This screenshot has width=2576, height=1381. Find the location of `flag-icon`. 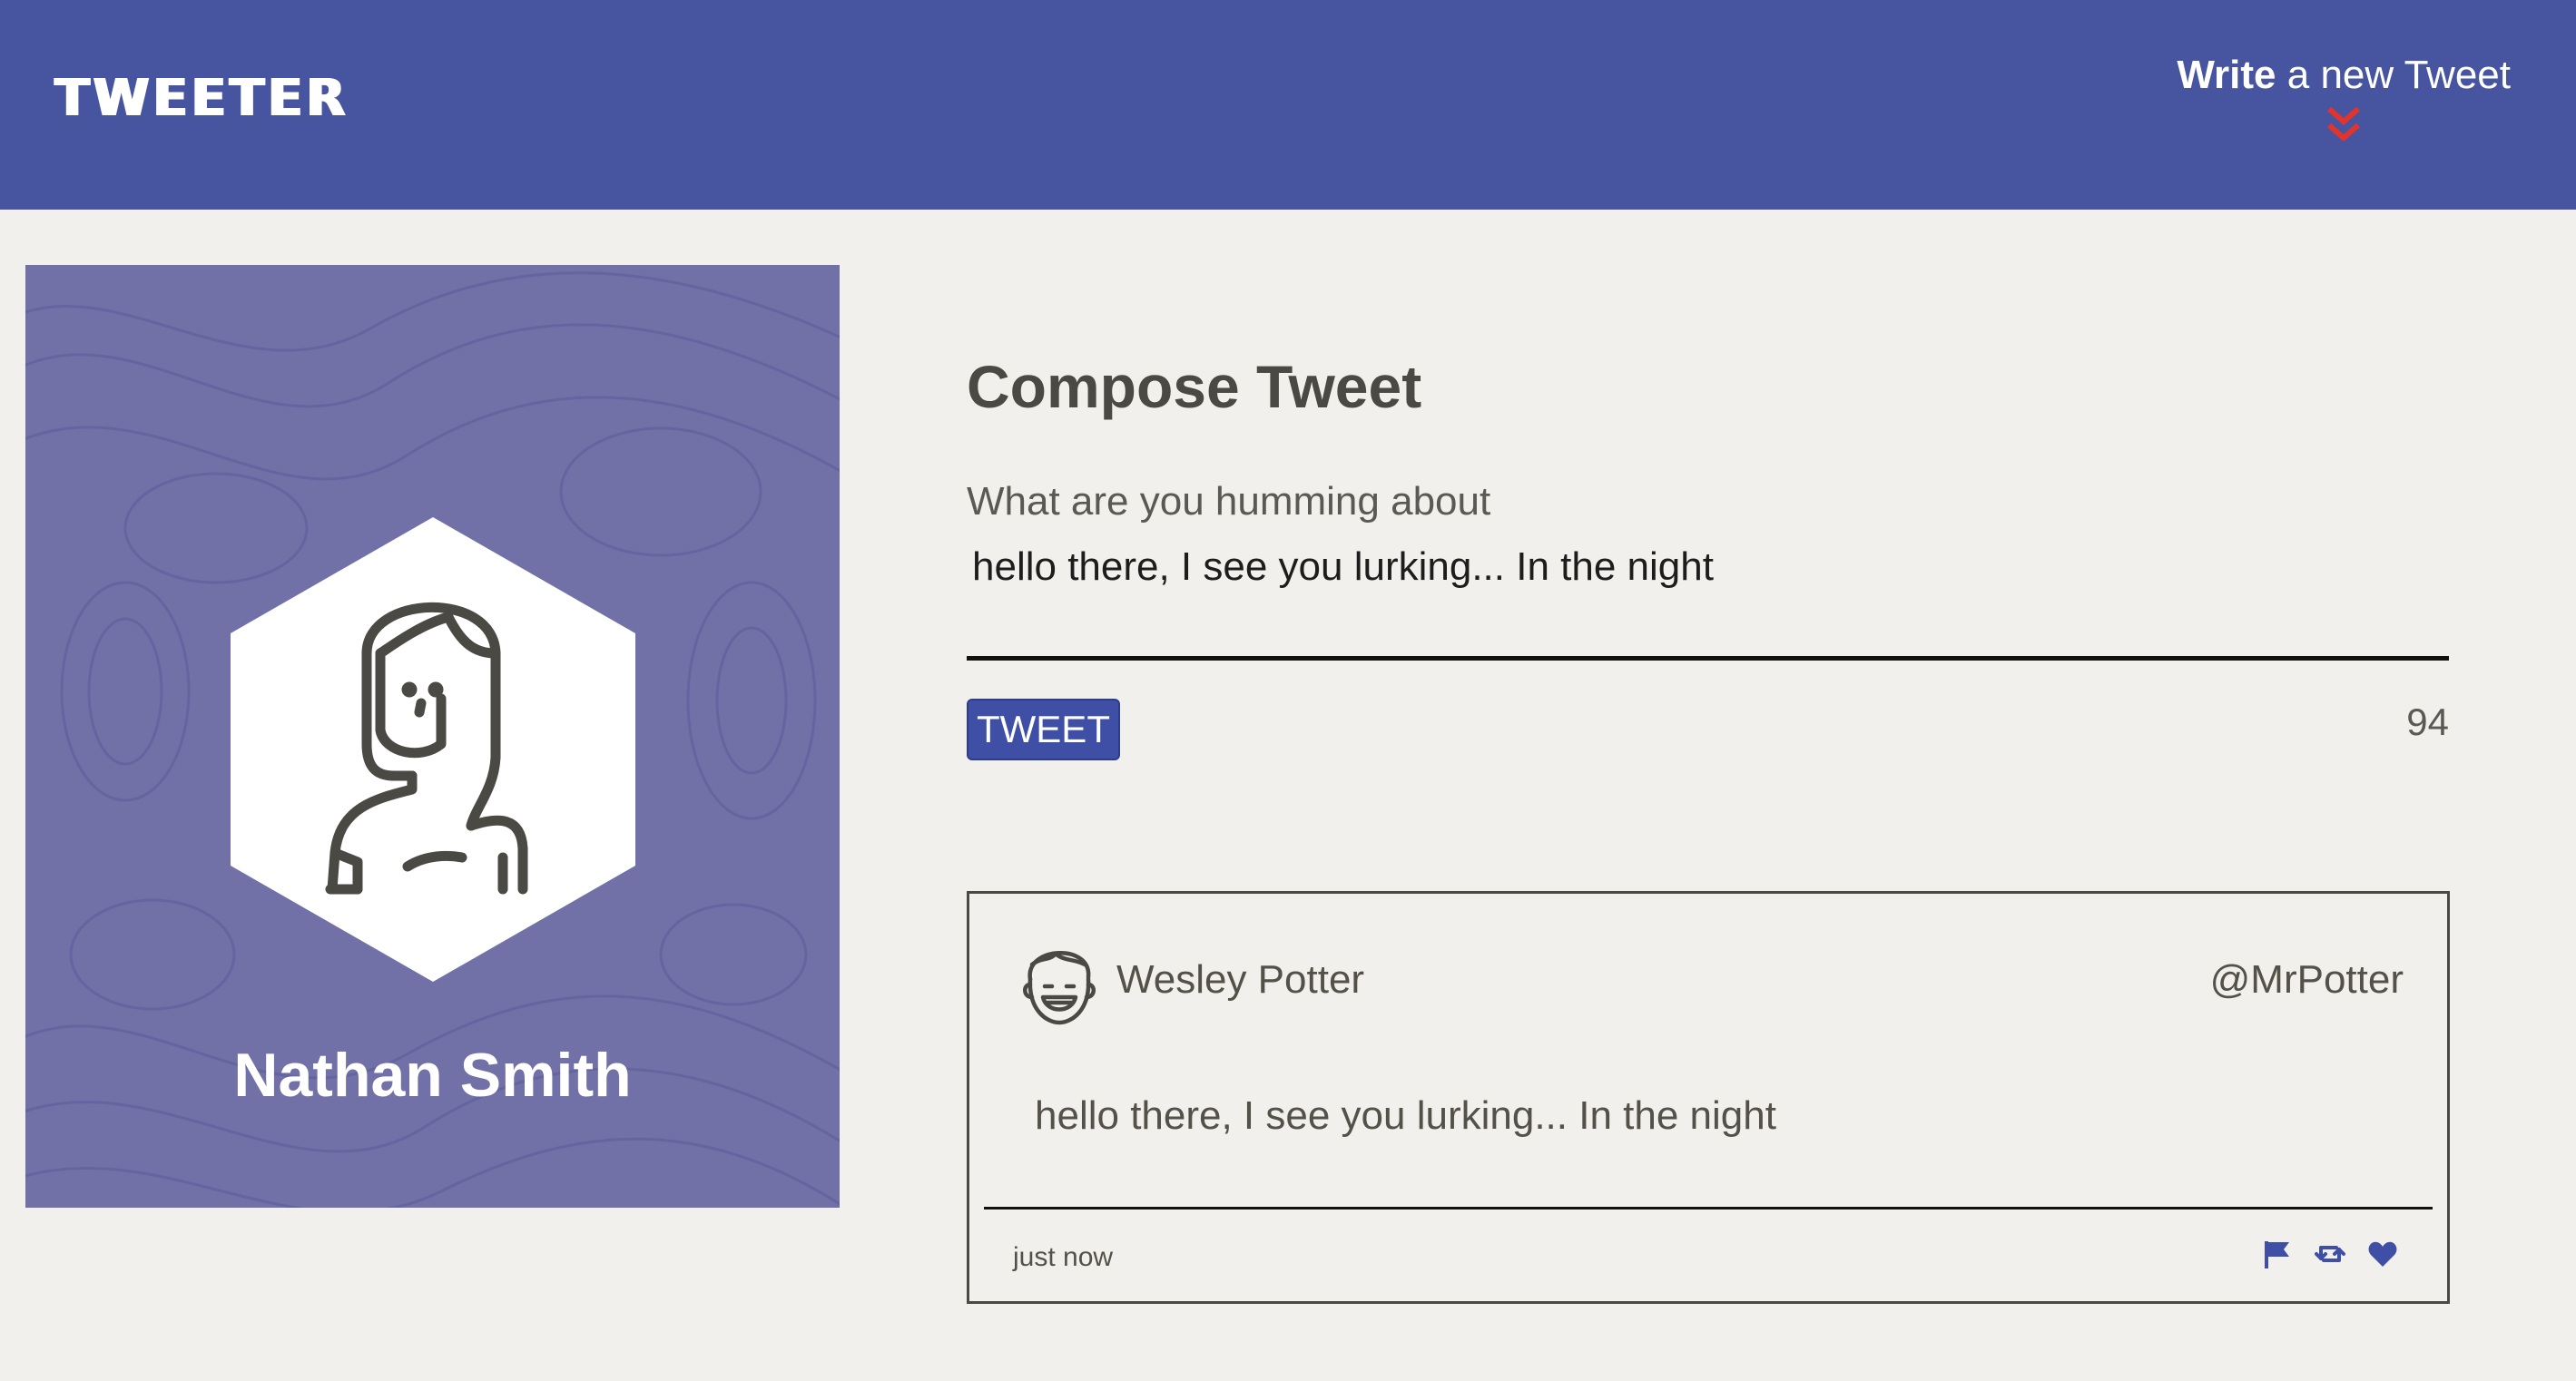

flag-icon is located at coordinates (2277, 1254).